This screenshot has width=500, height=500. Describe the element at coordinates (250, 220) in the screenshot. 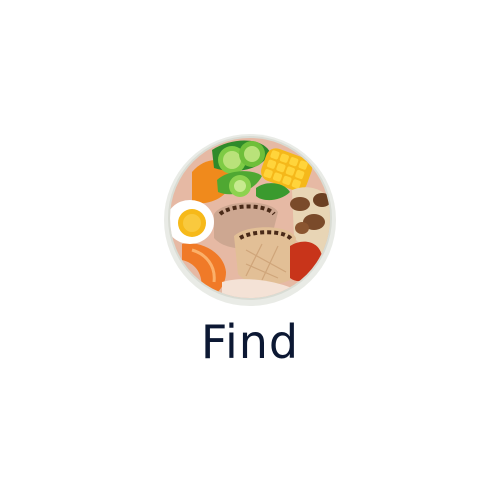

I see `food-bowl-icon` at that location.